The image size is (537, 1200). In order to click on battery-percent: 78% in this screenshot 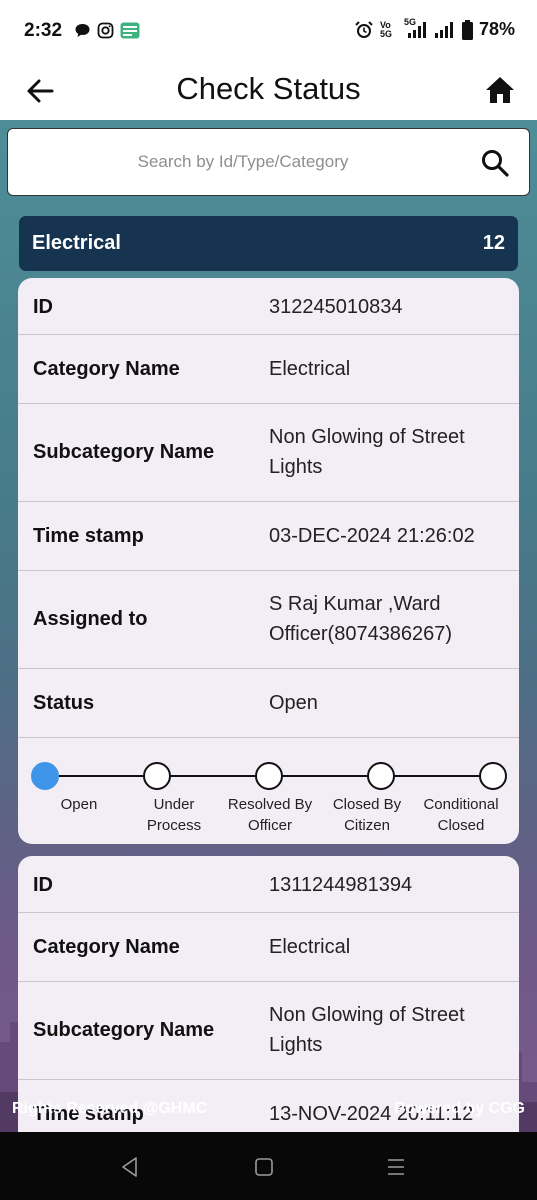, I will do `click(496, 29)`.